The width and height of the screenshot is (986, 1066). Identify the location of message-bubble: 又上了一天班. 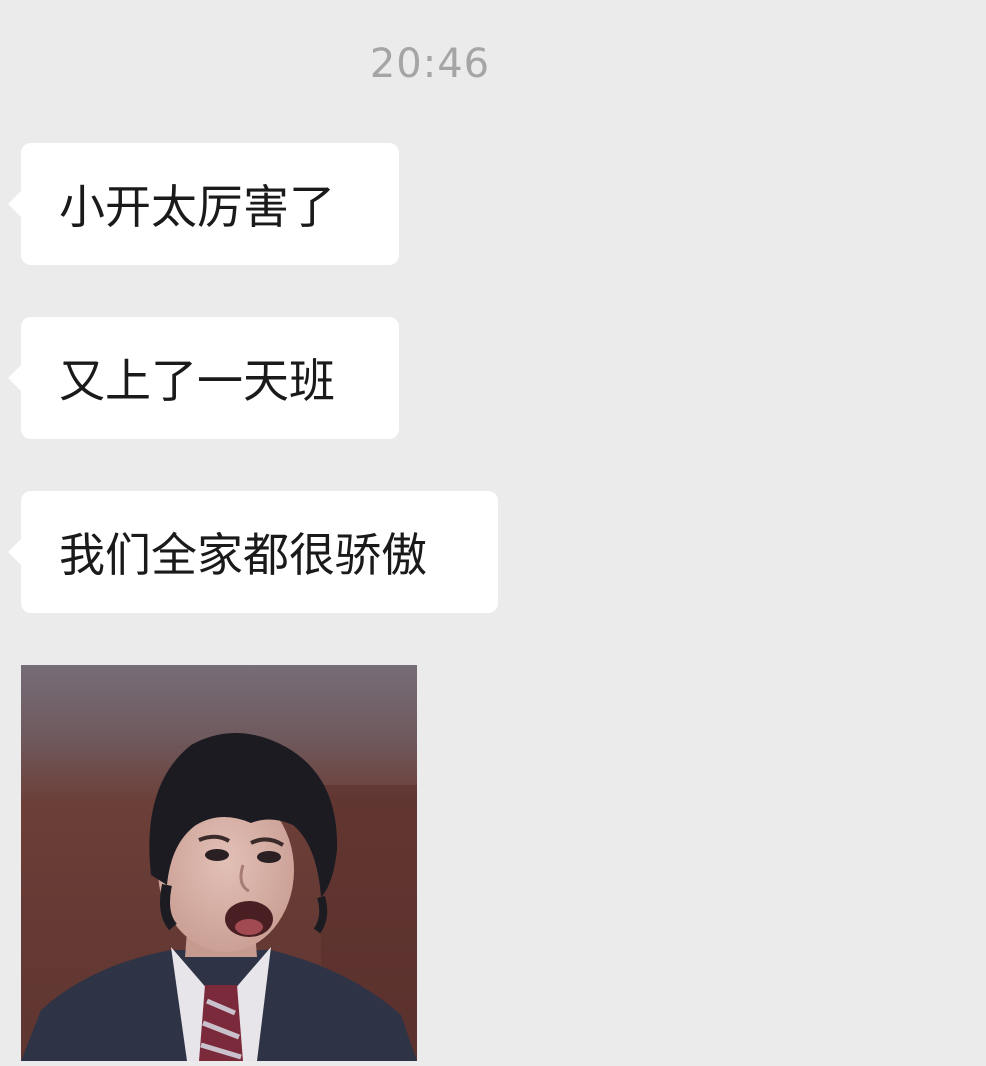
(203, 378).